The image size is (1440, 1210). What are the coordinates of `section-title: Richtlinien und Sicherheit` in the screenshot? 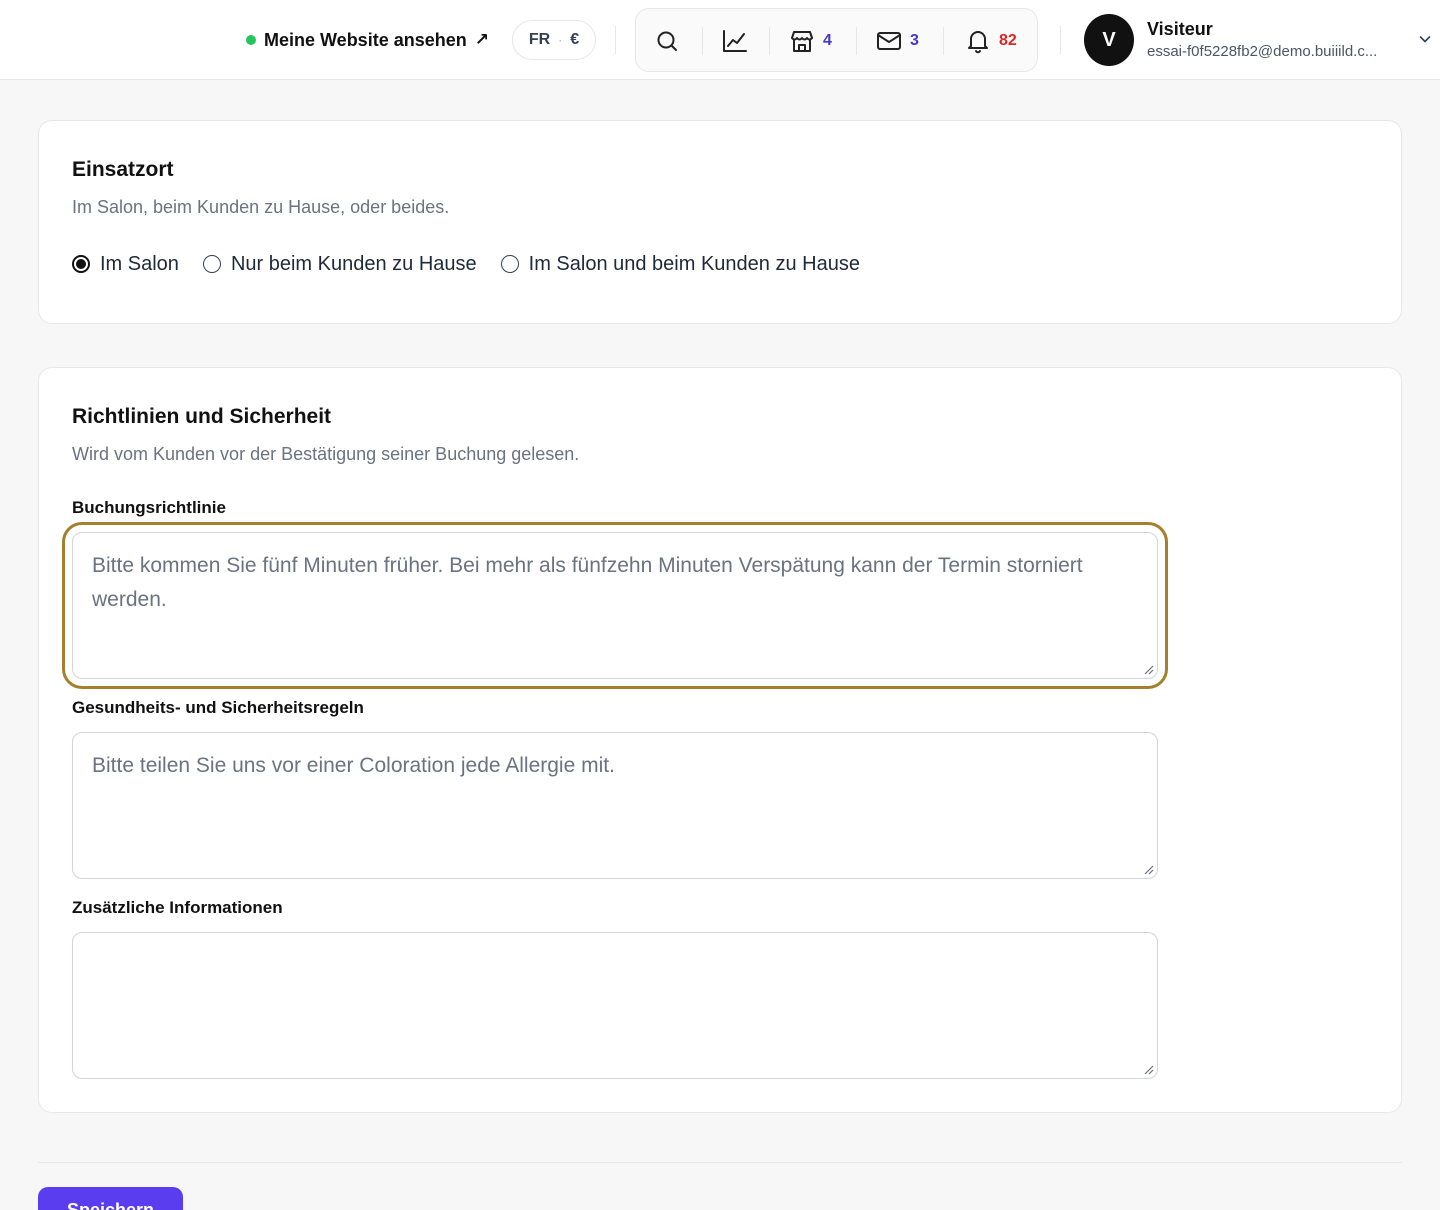 It's located at (202, 416).